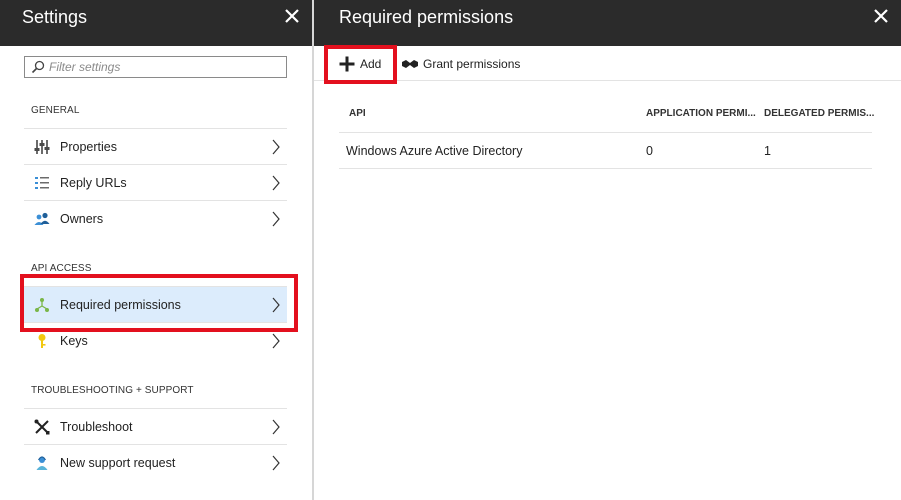 Image resolution: width=901 pixels, height=500 pixels. What do you see at coordinates (155, 182) in the screenshot?
I see `nav-item-reply-urls: Reply URLs` at bounding box center [155, 182].